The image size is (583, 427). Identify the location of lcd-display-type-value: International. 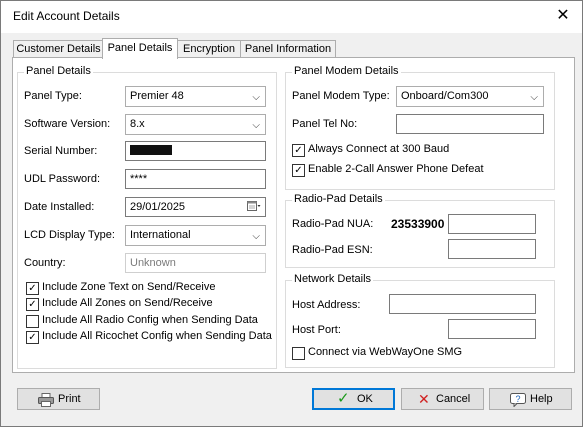
(160, 235).